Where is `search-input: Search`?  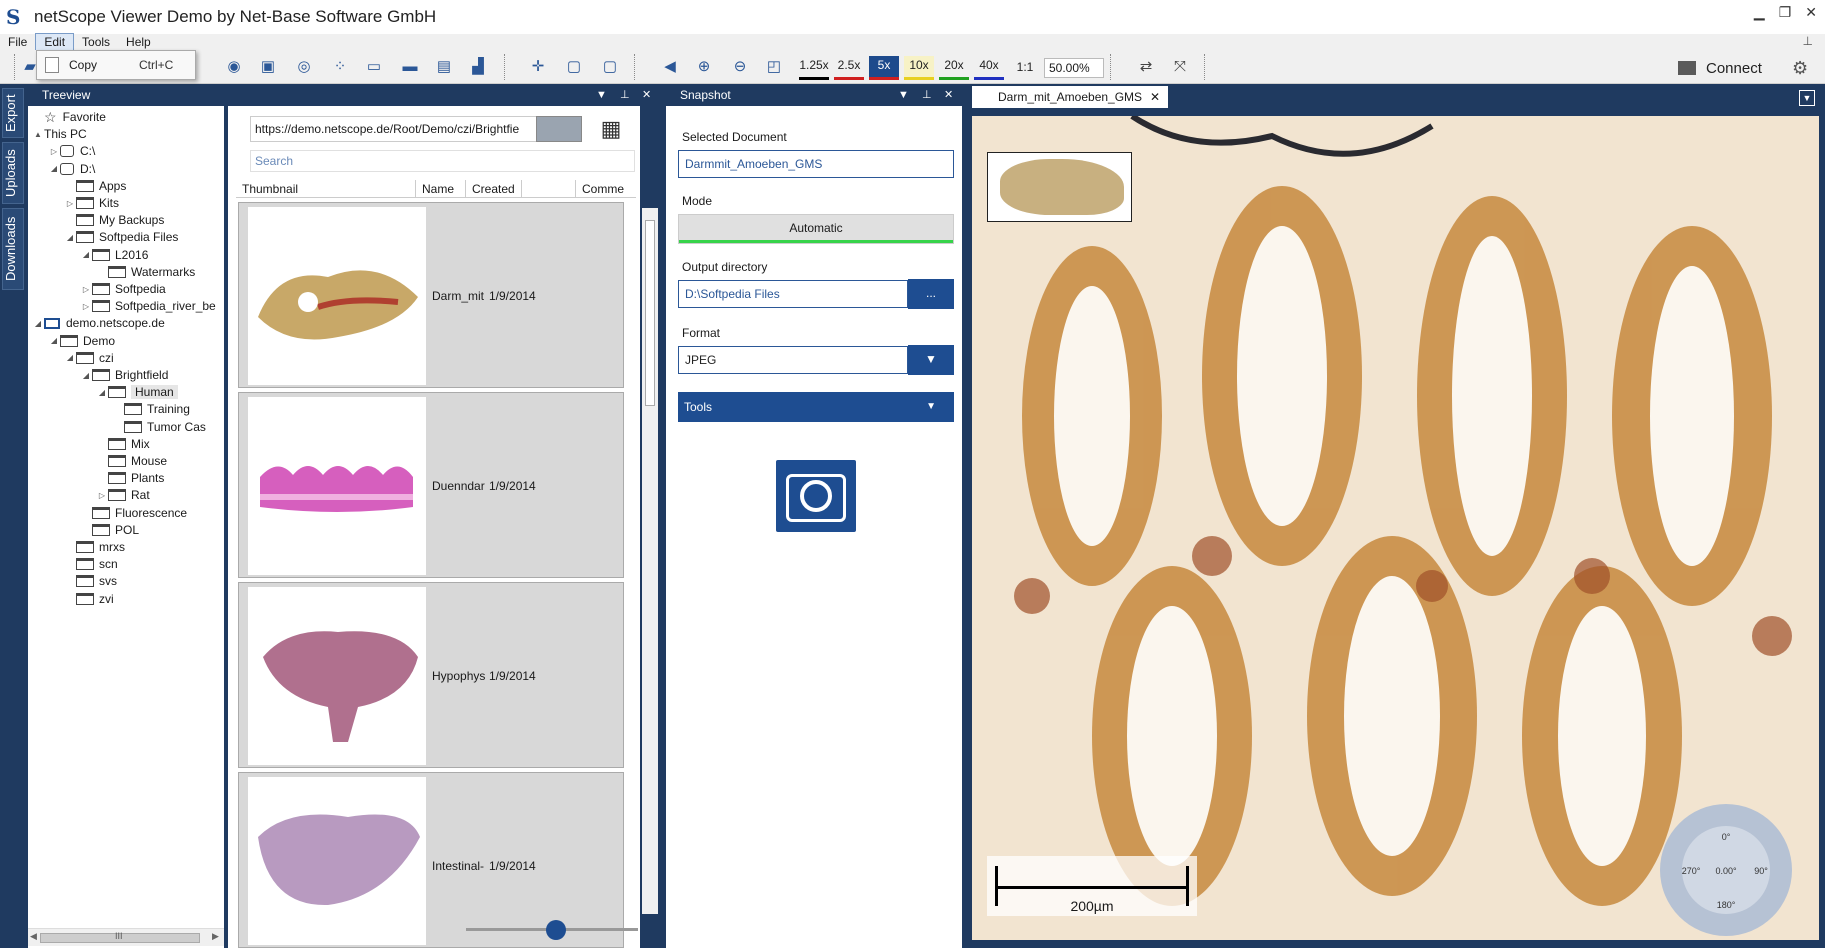 search-input: Search is located at coordinates (442, 161).